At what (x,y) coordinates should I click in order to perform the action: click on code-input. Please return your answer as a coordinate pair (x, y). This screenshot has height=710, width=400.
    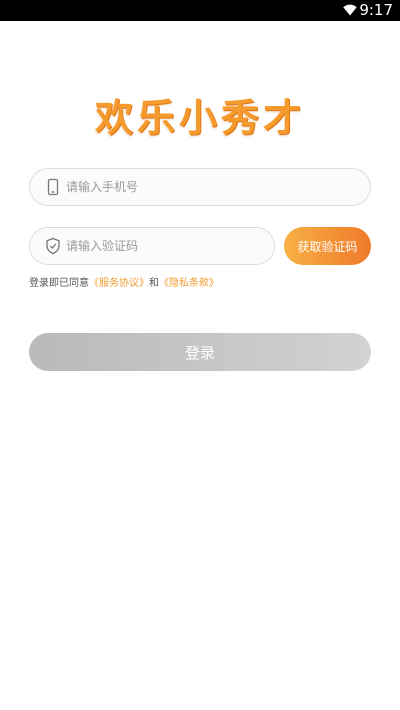
    Looking at the image, I should click on (163, 246).